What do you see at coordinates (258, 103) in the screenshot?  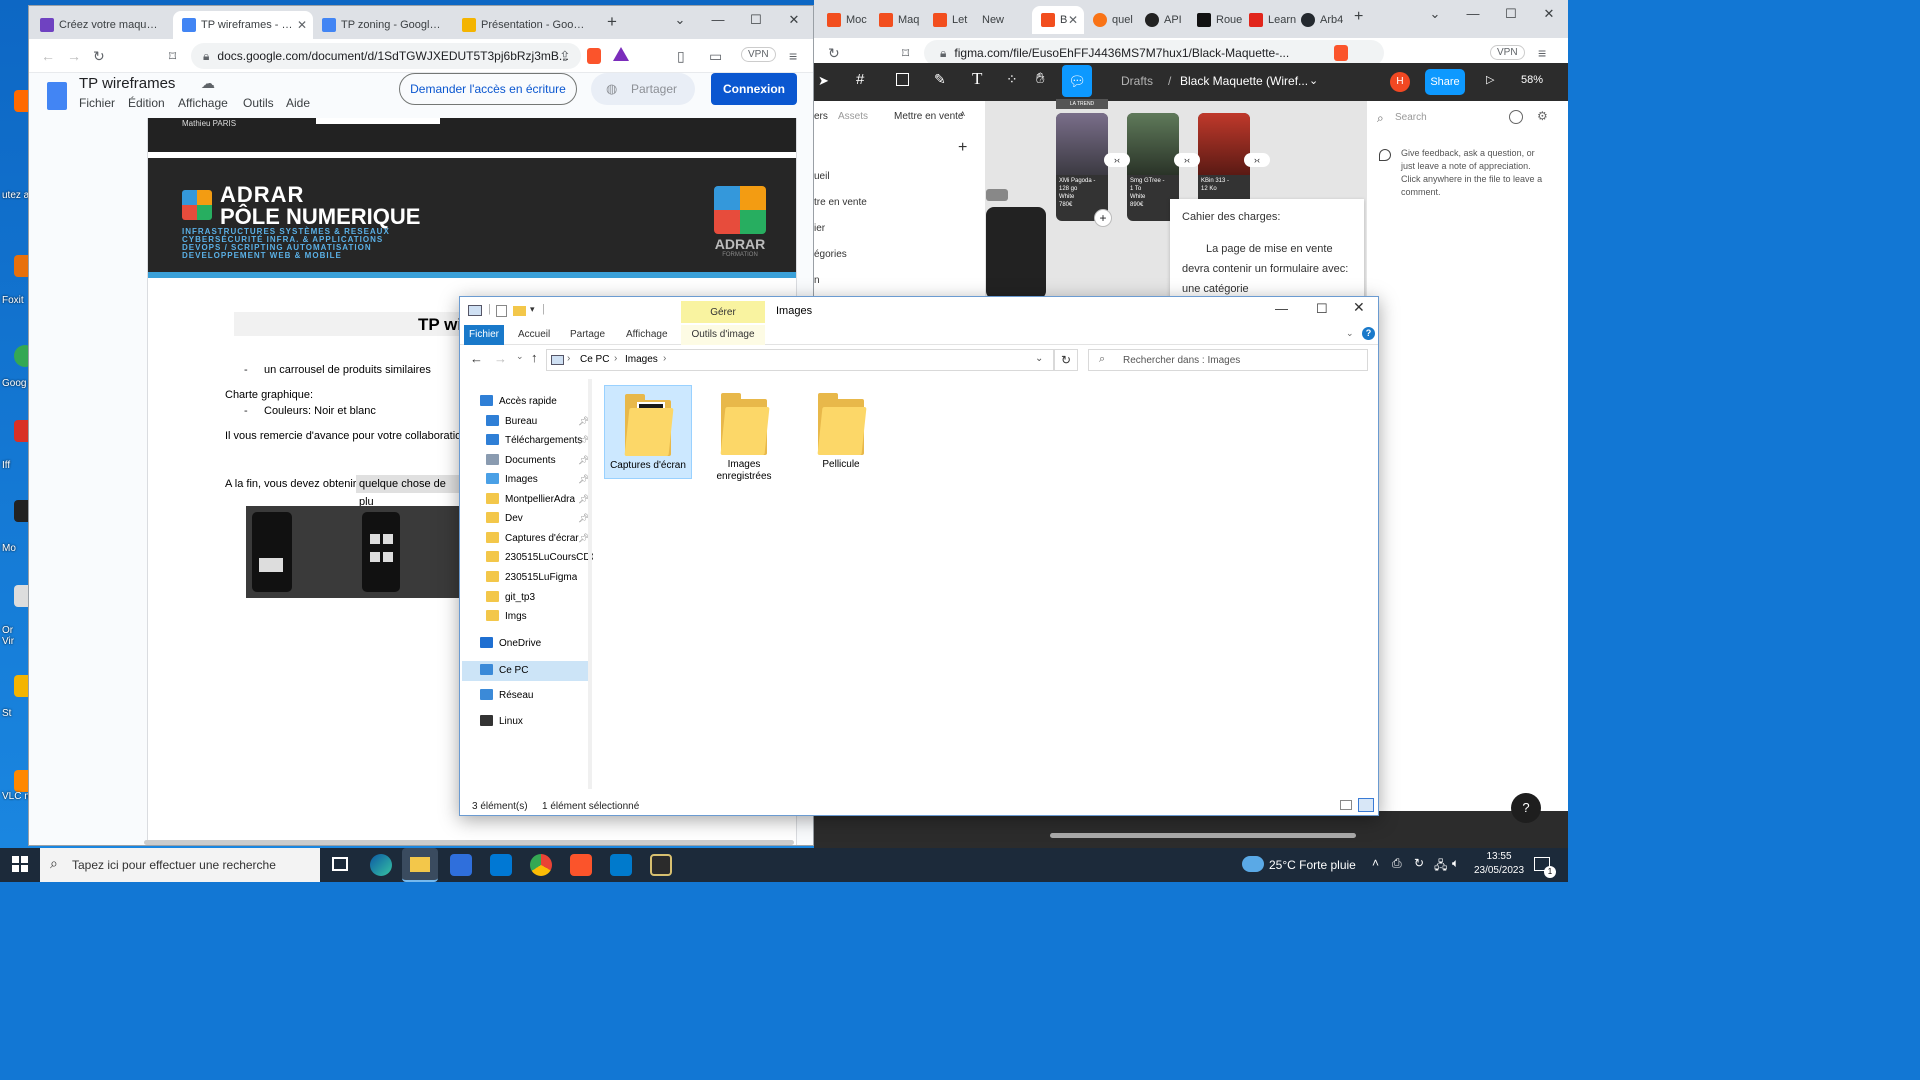 I see `menu-item-outils: Outils` at bounding box center [258, 103].